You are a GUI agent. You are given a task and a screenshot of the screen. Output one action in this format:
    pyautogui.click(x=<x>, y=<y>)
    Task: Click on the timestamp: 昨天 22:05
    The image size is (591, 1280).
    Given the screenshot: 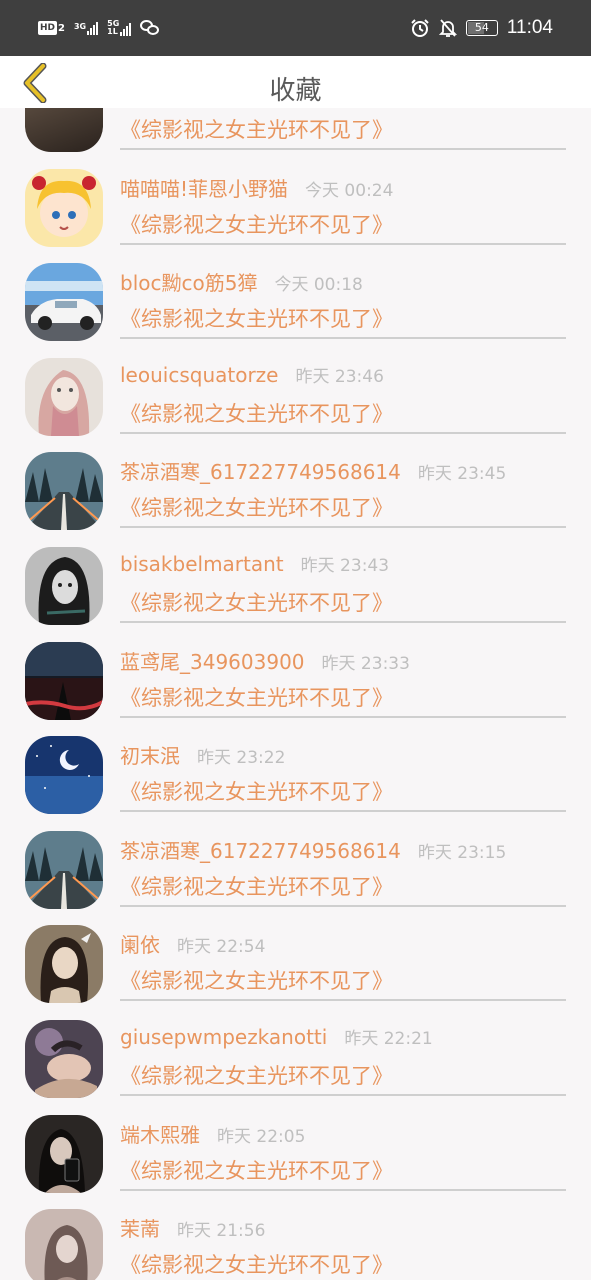 What is the action you would take?
    pyautogui.click(x=261, y=1136)
    